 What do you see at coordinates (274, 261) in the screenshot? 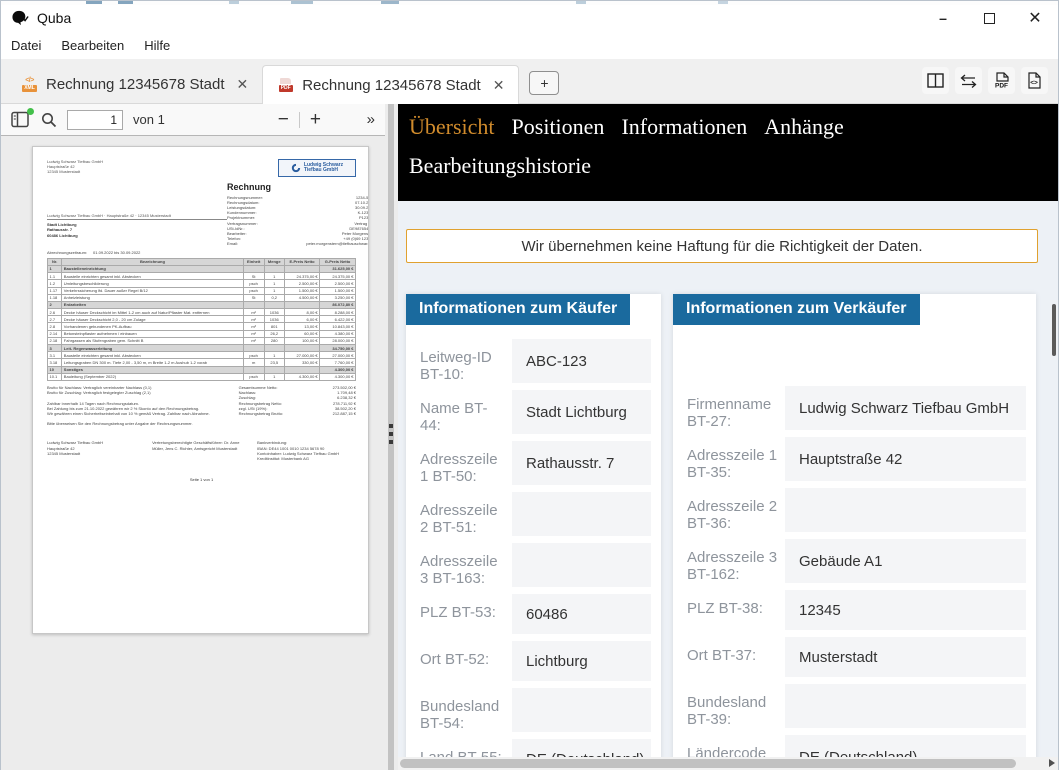
I see `invoice-col-header: Menge` at bounding box center [274, 261].